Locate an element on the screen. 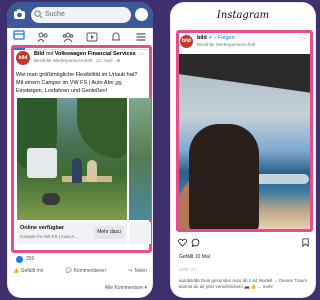 This screenshot has height=300, width=320. messenger-icon is located at coordinates (141, 14).